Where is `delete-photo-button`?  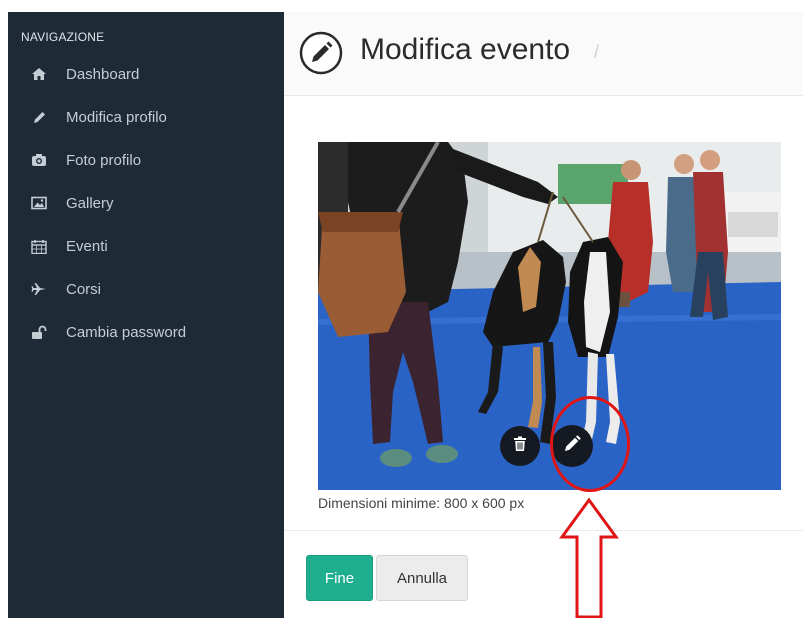 delete-photo-button is located at coordinates (520, 446).